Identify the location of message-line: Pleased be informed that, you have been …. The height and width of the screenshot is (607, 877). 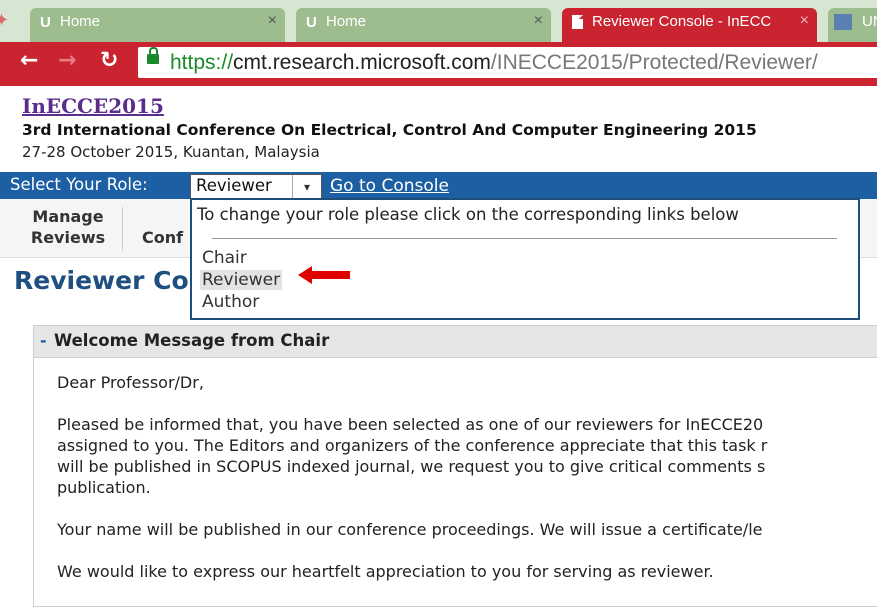
(410, 424).